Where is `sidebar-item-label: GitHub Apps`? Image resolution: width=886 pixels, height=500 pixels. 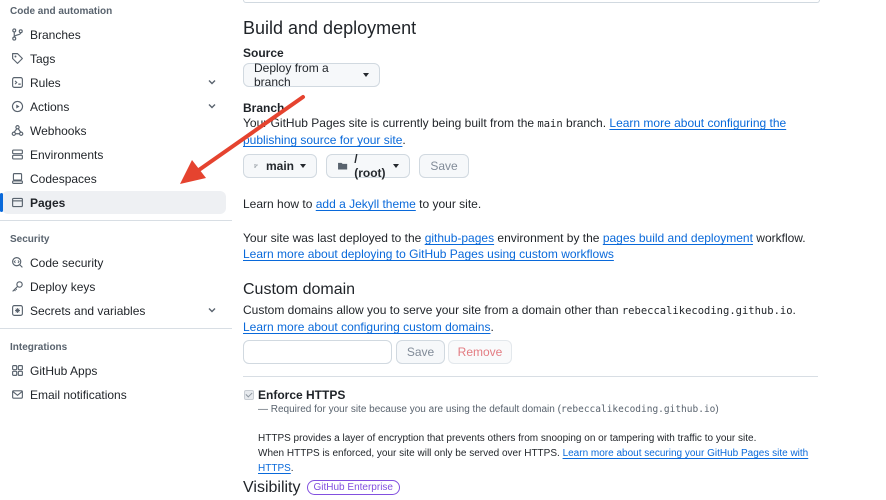
sidebar-item-label: GitHub Apps is located at coordinates (64, 370).